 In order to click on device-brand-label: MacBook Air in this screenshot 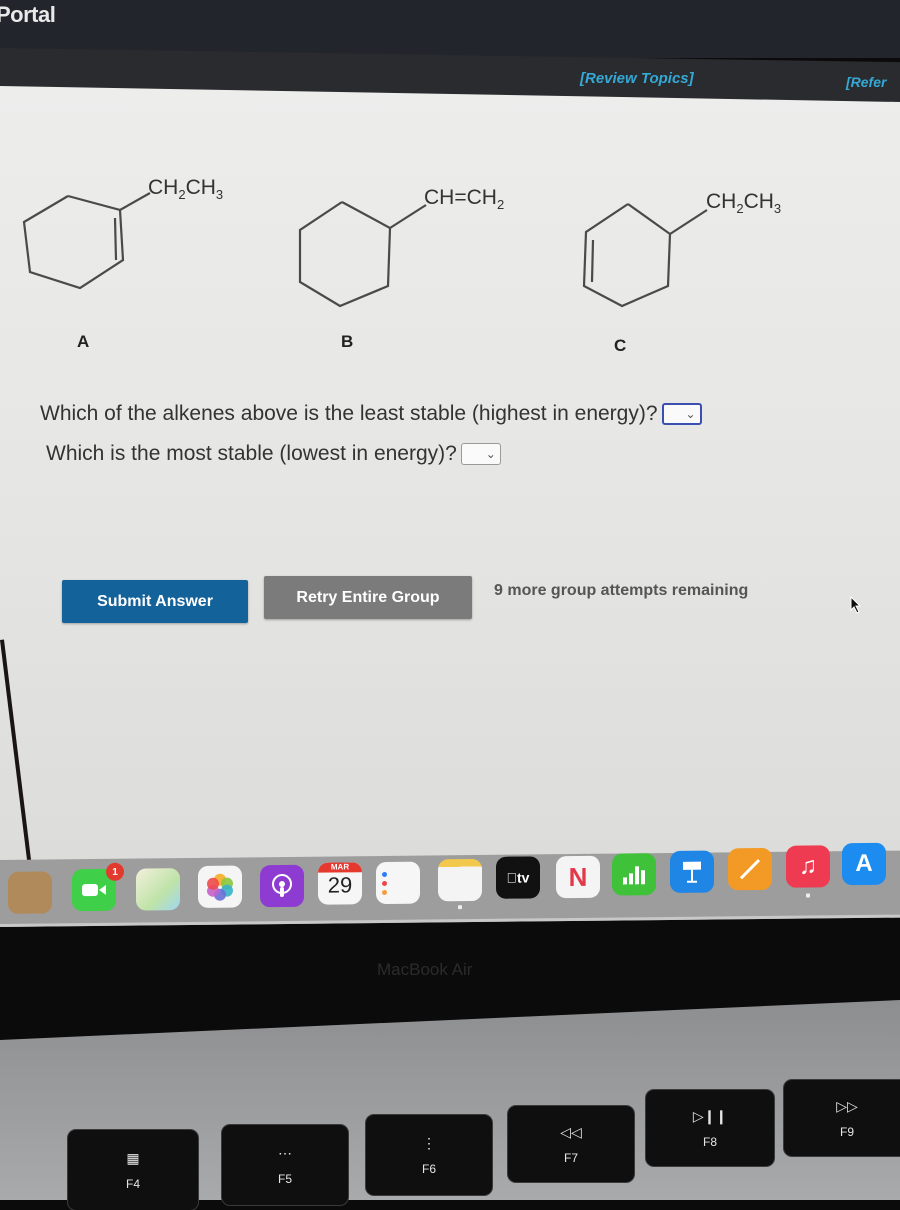, I will do `click(424, 970)`.